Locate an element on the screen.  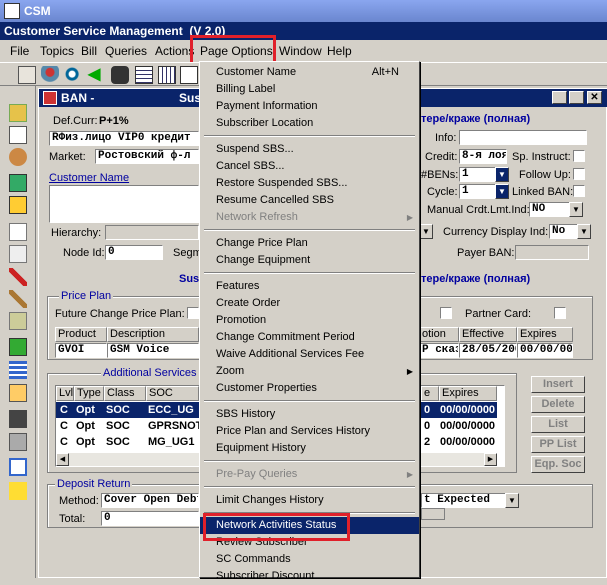
insert-button: Insert is located at coordinates (558, 384).